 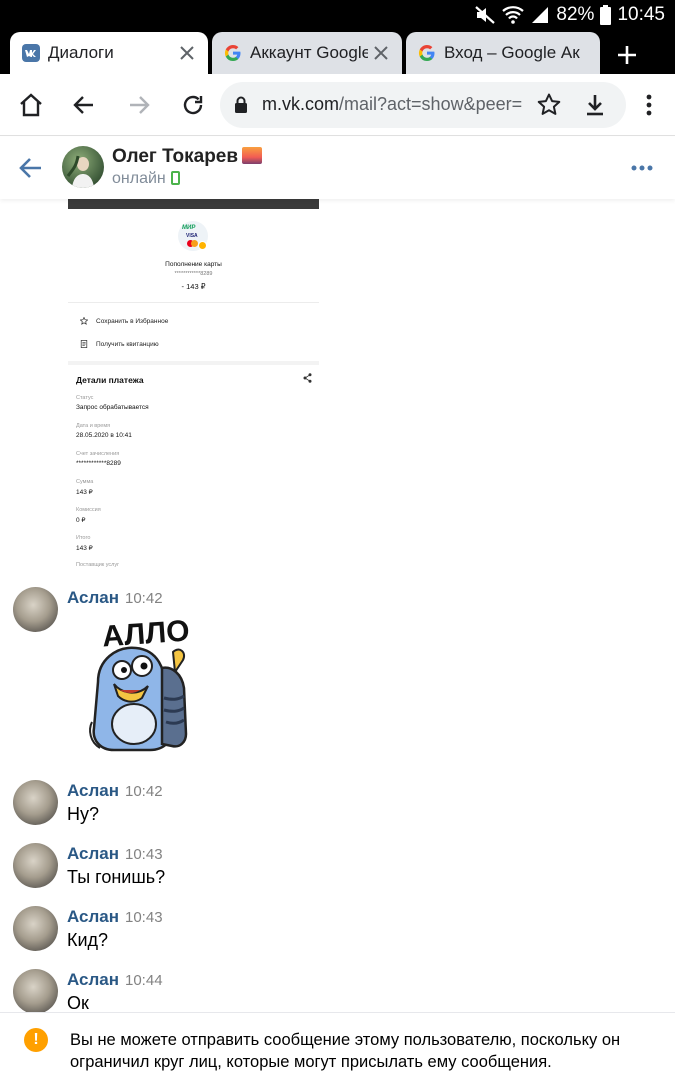 What do you see at coordinates (36, 1040) in the screenshot?
I see `warning-icon: !` at bounding box center [36, 1040].